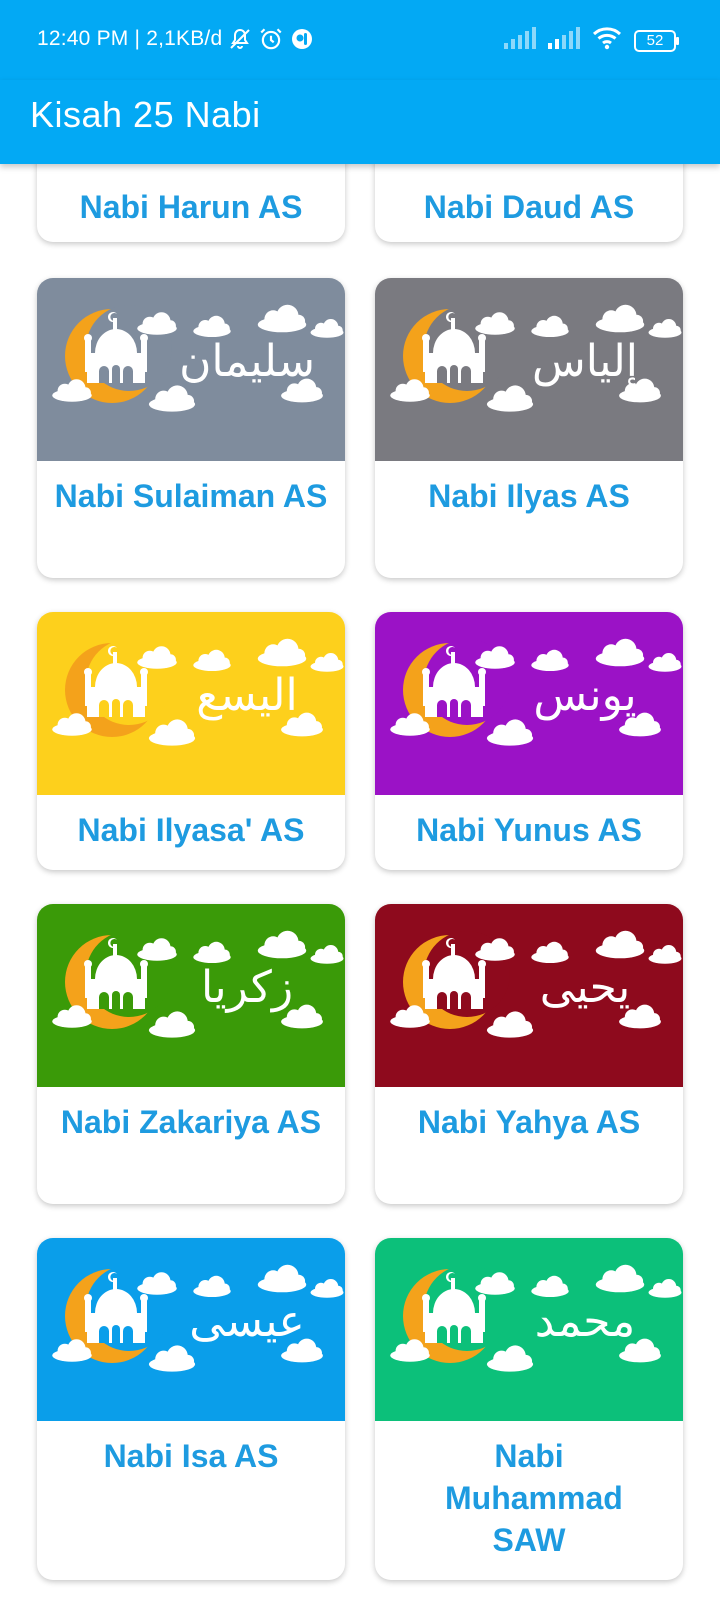 The image size is (720, 1600). Describe the element at coordinates (585, 987) in the screenshot. I see `arabic-name: يحيى` at that location.